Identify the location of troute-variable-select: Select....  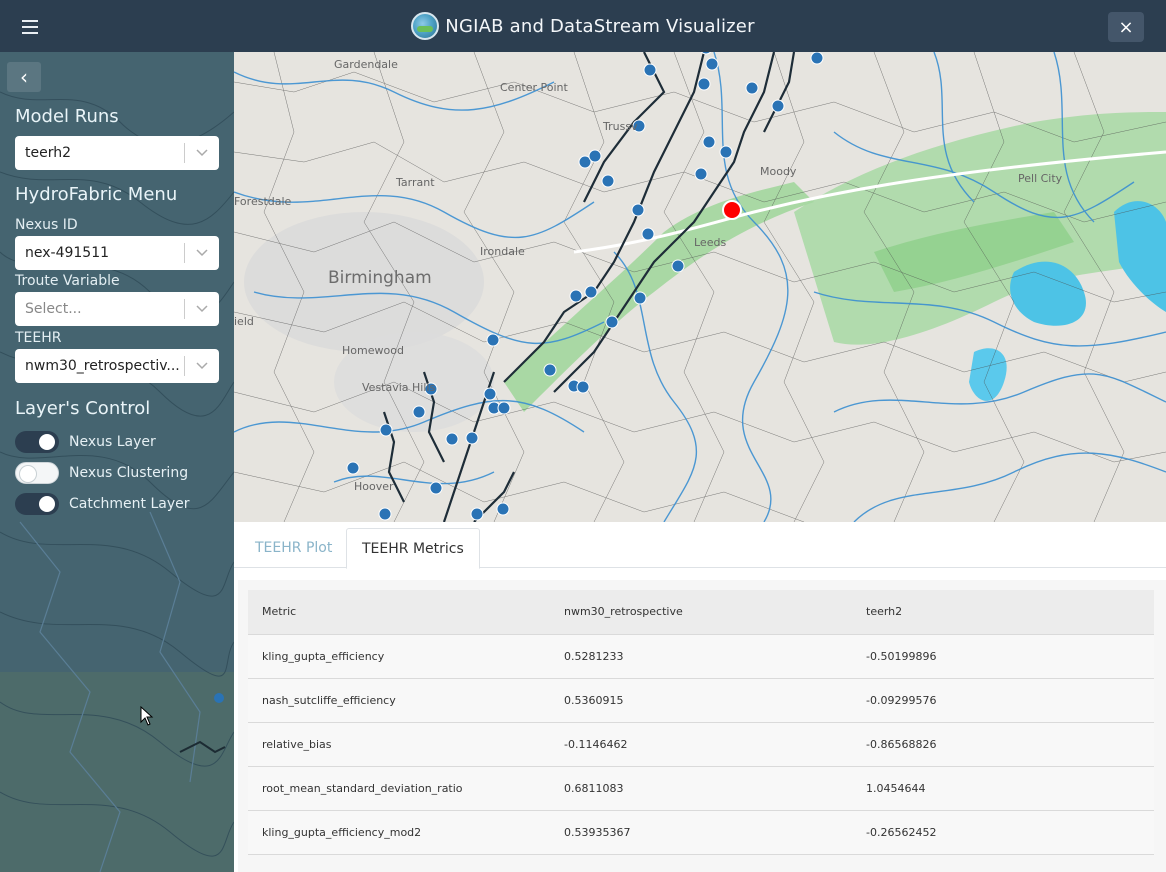
(117, 309).